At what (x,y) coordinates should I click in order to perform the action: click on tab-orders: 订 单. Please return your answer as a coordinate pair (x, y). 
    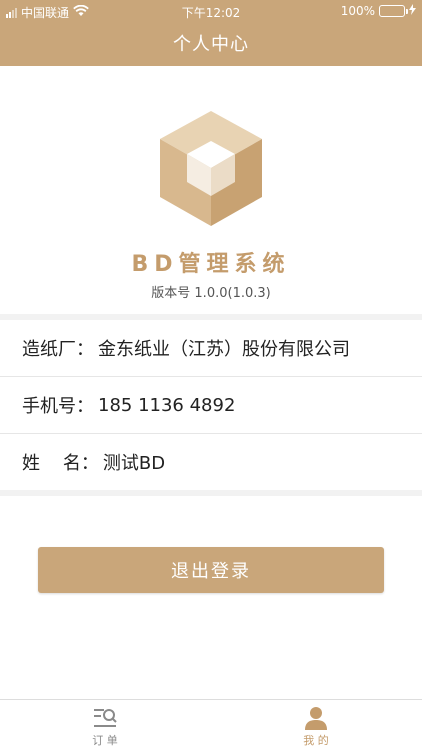
    Looking at the image, I should click on (105, 726).